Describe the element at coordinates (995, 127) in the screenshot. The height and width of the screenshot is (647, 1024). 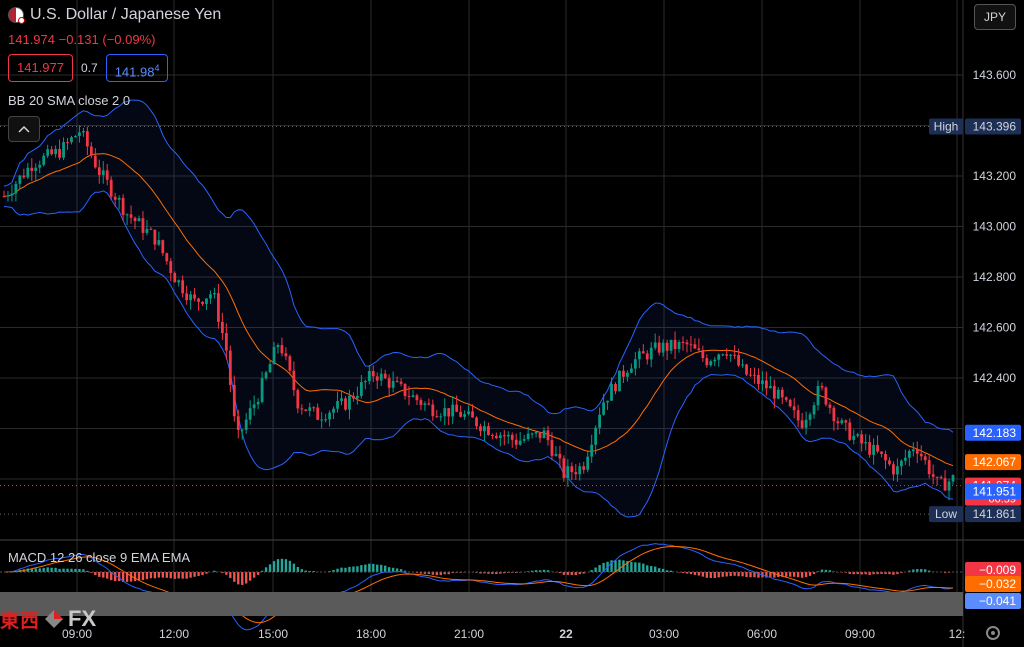
I see `price-label-value: 143.396` at that location.